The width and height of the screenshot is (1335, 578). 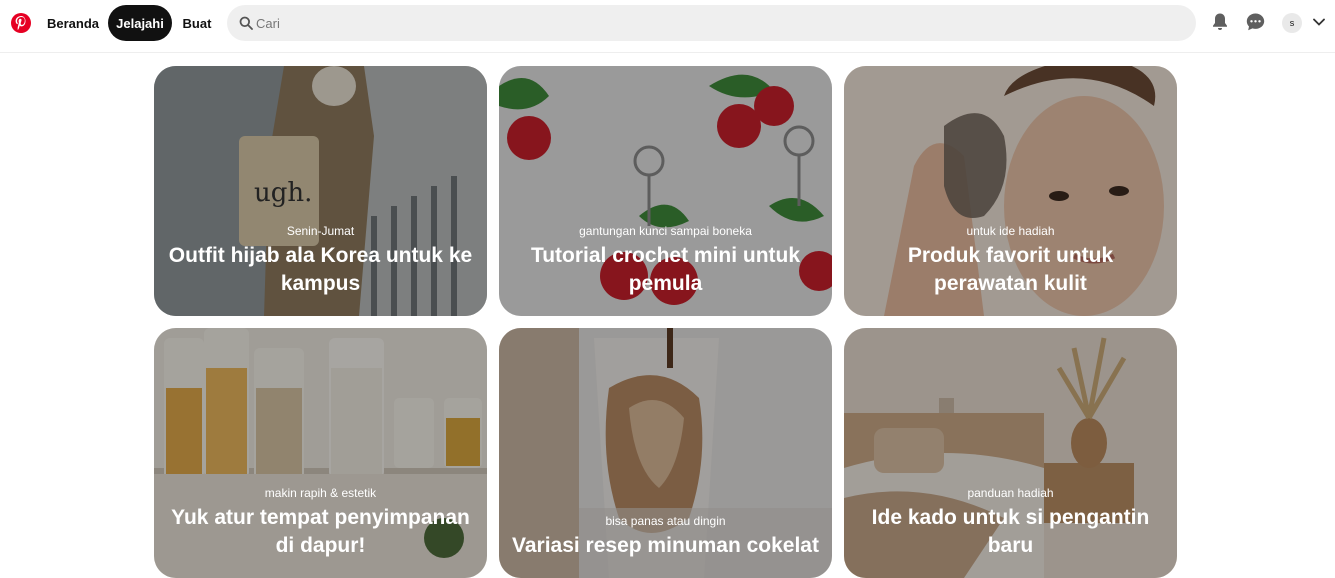 I want to click on card-subtitle: panduan hadiah, so click(x=1010, y=493).